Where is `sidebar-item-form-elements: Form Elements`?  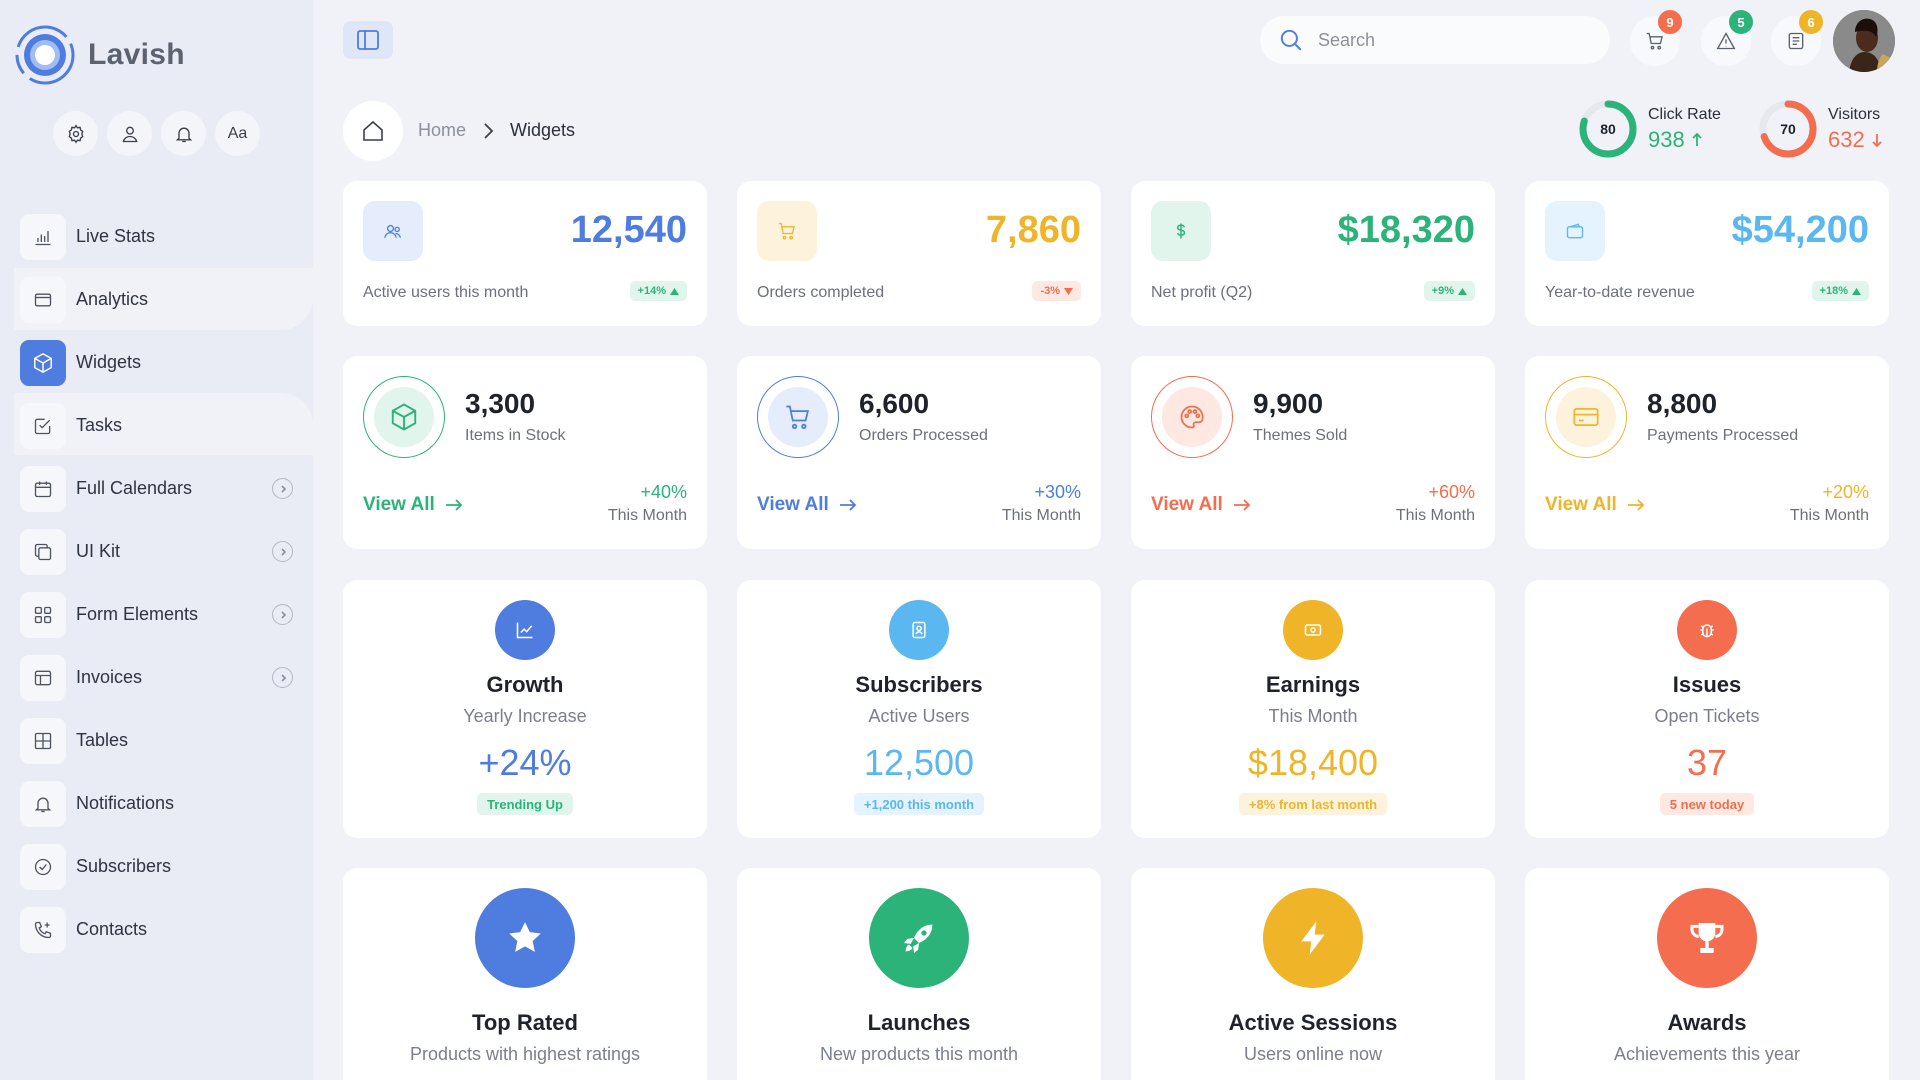 sidebar-item-form-elements: Form Elements is located at coordinates (156, 614).